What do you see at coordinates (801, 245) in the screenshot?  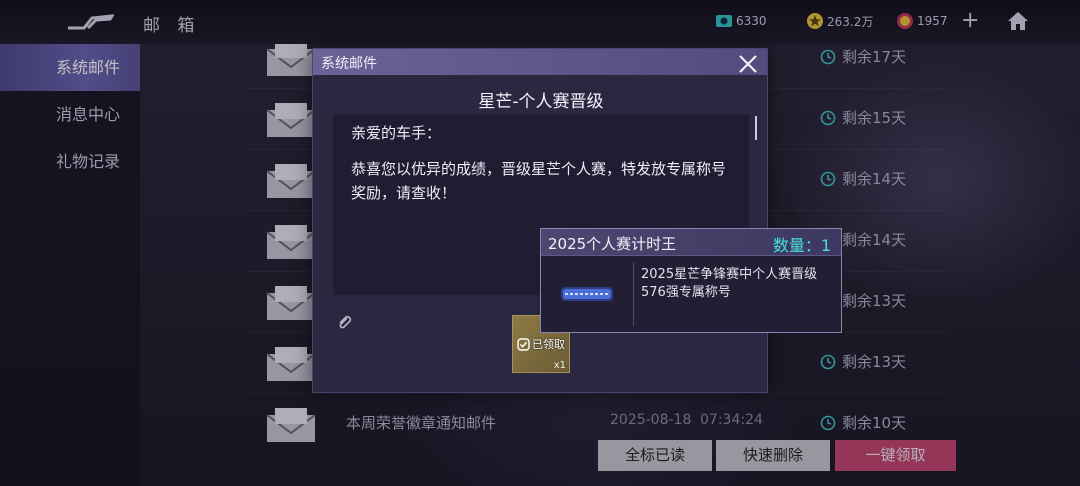 I see `tooltip-quantity: 数量：1` at bounding box center [801, 245].